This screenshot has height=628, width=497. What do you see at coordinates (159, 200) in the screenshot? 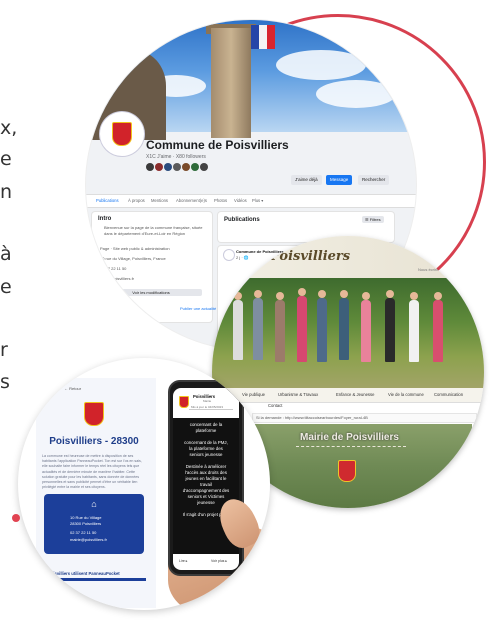
I see `tab-mentions: Mentions` at bounding box center [159, 200].